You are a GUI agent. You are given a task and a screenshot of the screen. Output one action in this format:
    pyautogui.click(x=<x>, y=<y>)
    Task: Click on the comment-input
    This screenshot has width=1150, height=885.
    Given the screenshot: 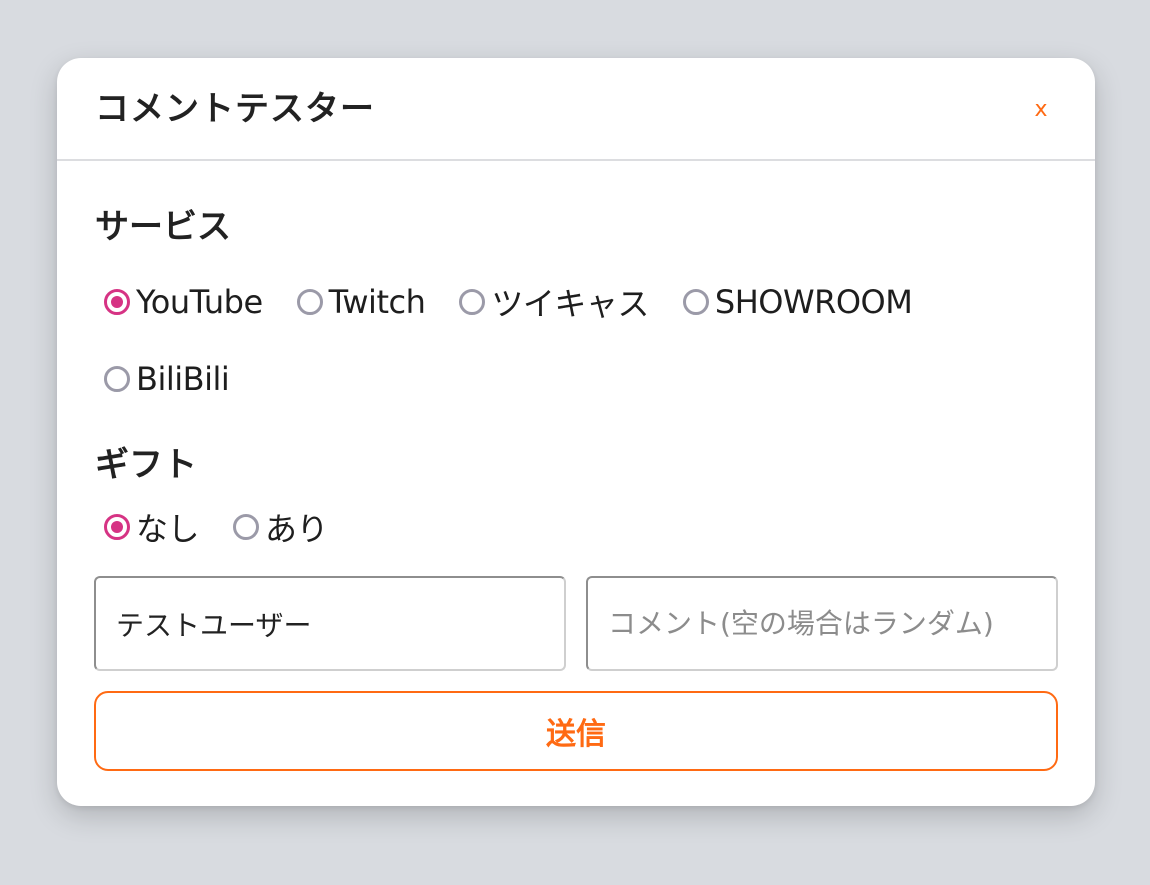 What is the action you would take?
    pyautogui.click(x=822, y=623)
    